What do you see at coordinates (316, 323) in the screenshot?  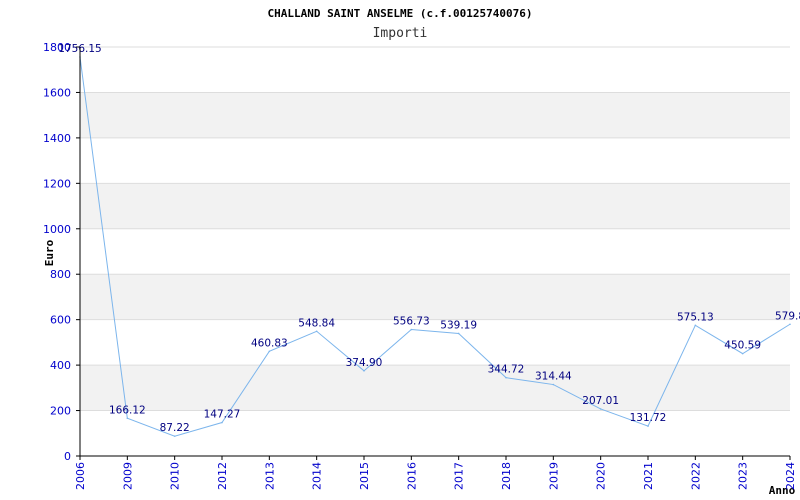 I see `data-label: 548.84` at bounding box center [316, 323].